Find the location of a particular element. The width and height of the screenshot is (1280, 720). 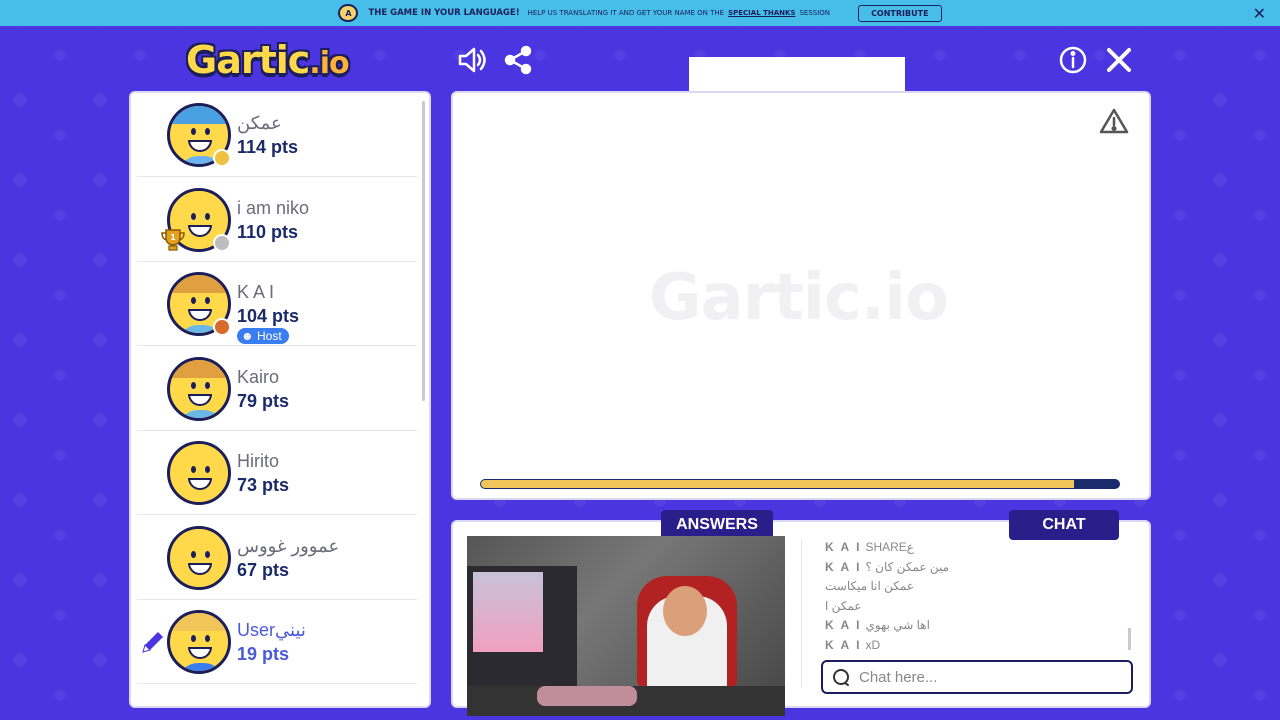

banner-title: THE GAME IN YOUR LANGUAGE! is located at coordinates (444, 13).